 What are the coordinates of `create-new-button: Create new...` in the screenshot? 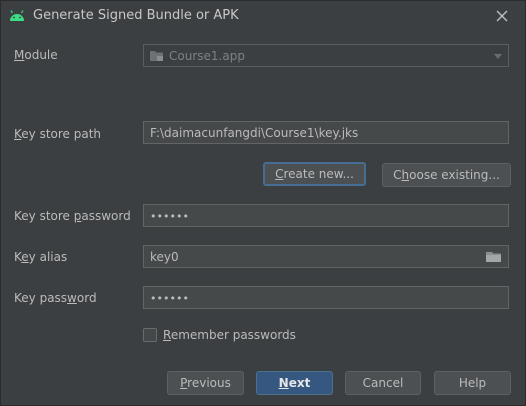 It's located at (314, 174).